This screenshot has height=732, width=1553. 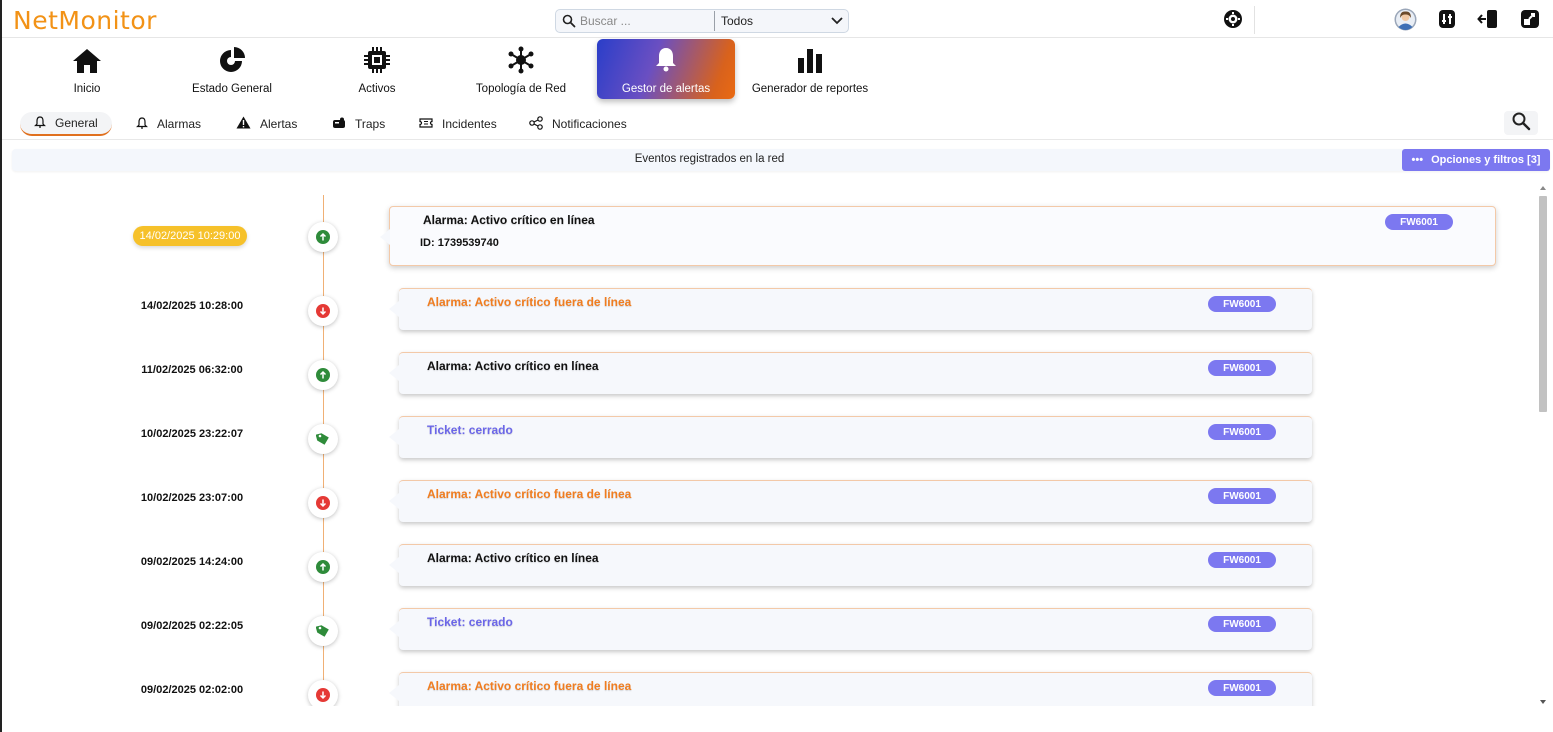 I want to click on tab-notificaciones: Notificaciones, so click(x=578, y=124).